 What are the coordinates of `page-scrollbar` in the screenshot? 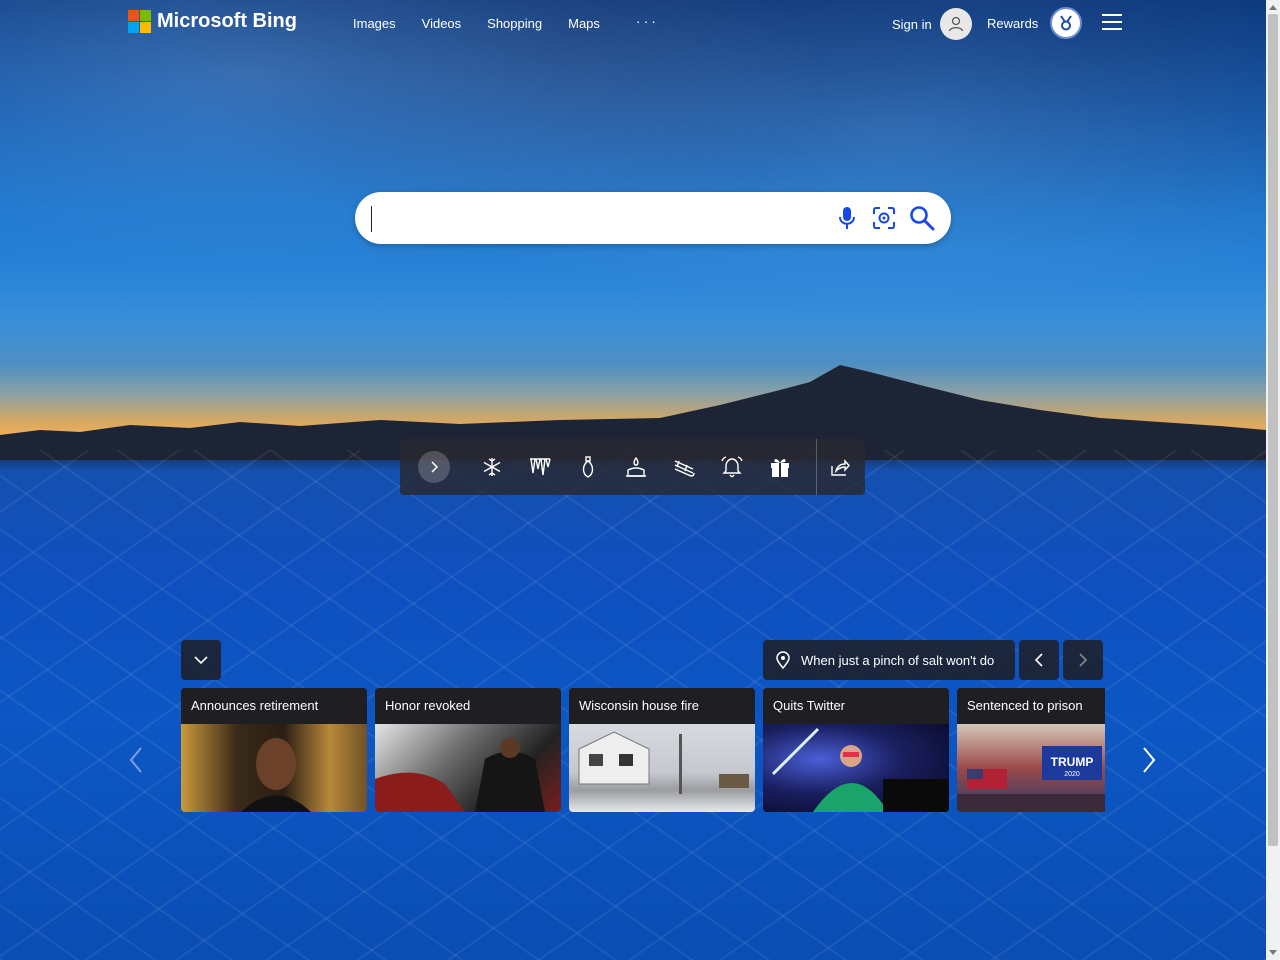 It's located at (1273, 480).